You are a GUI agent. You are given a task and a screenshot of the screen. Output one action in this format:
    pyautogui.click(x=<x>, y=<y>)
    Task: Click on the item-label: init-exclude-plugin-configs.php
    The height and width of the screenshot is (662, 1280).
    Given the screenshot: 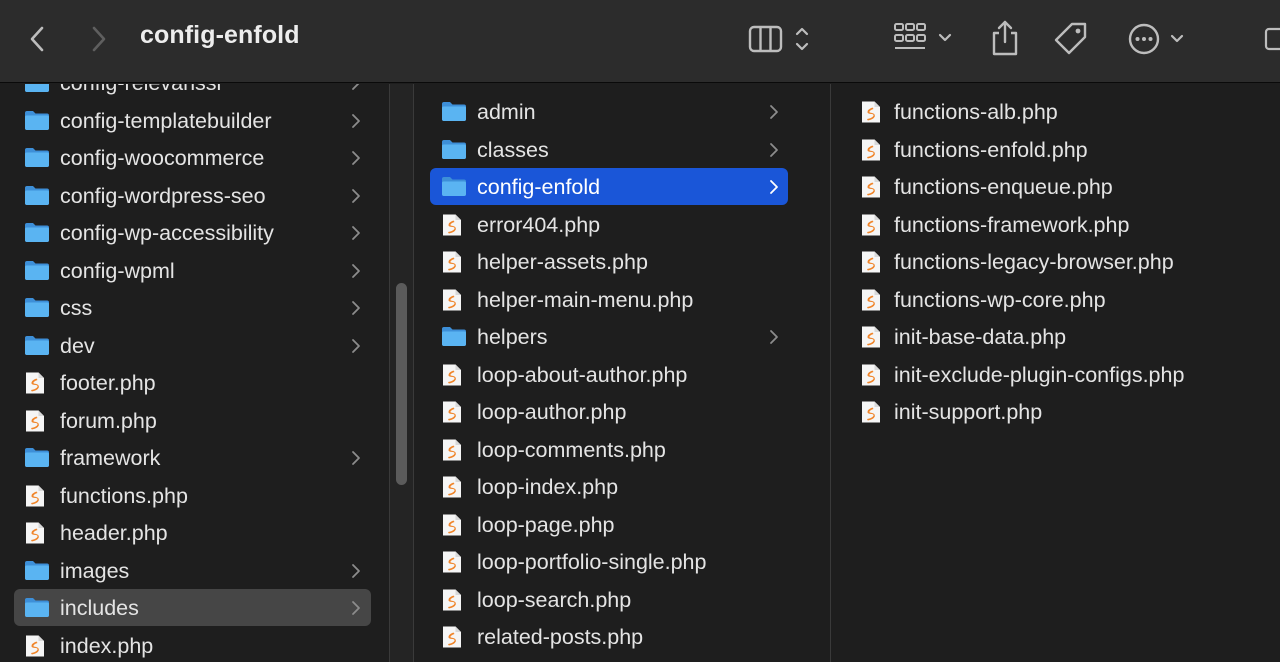 What is the action you would take?
    pyautogui.click(x=1039, y=374)
    